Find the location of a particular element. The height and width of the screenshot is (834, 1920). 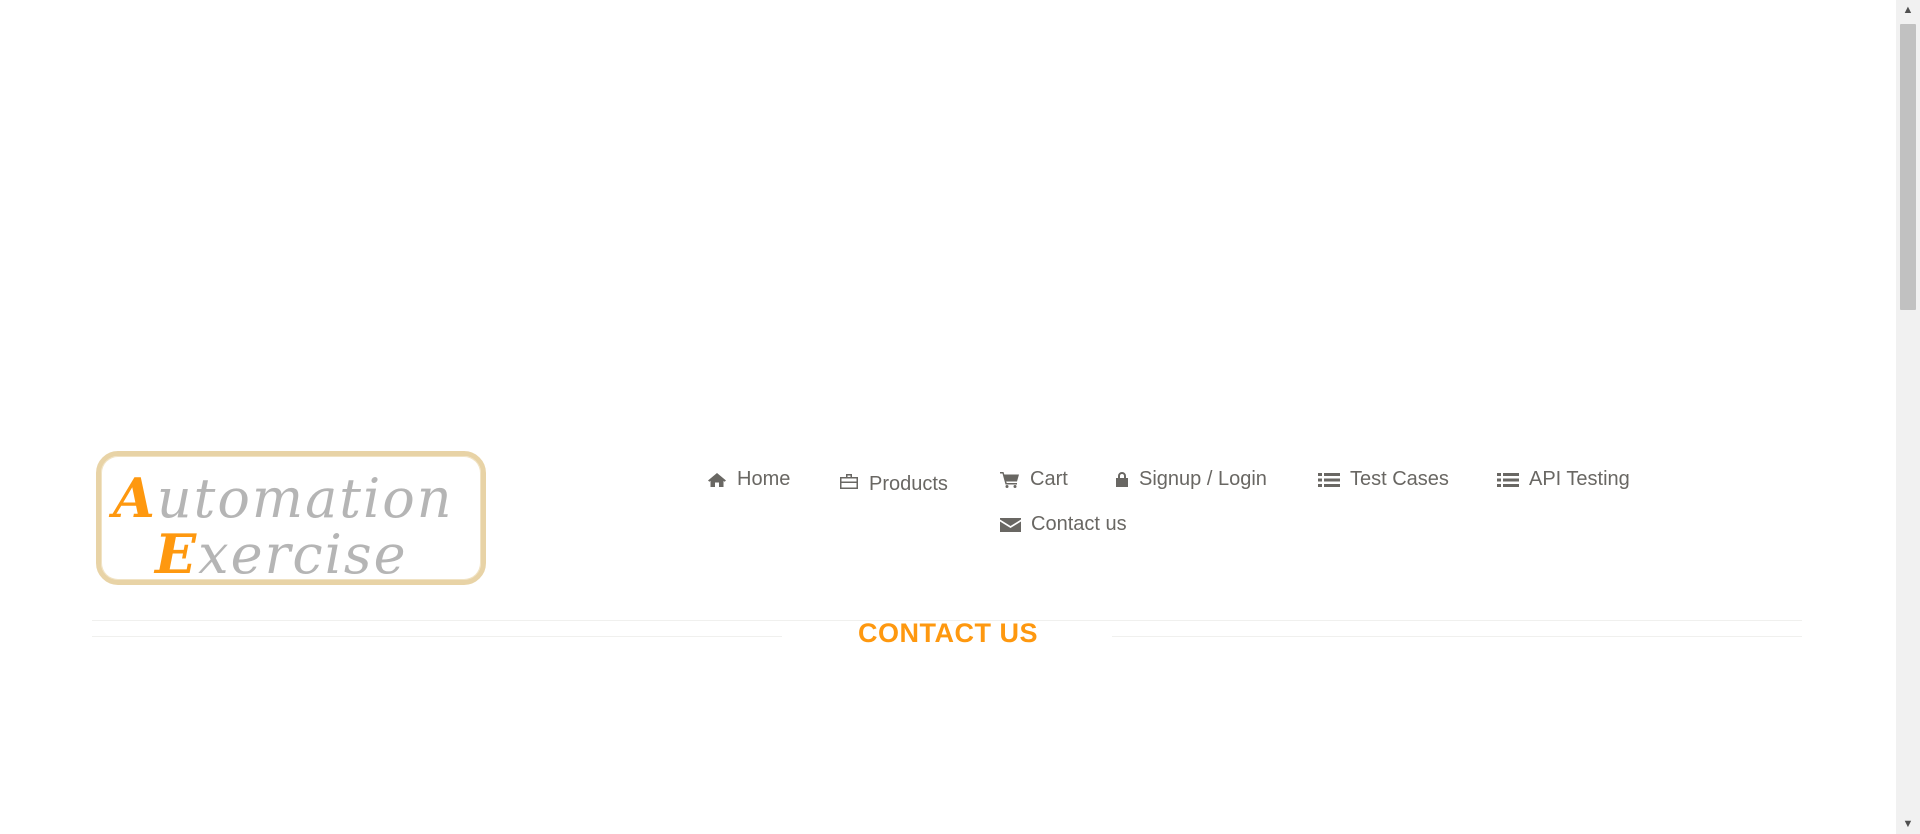

nav-products-label: Products is located at coordinates (908, 484).